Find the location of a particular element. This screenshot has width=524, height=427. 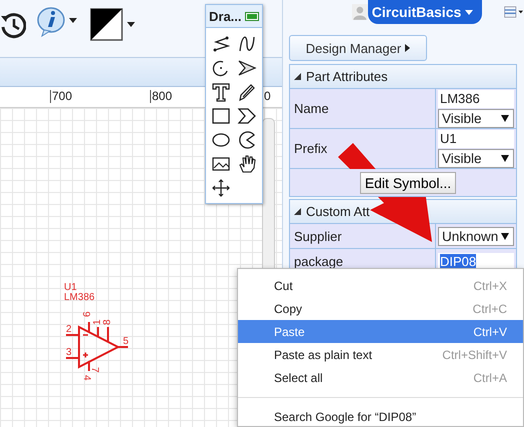

pin-number: 1 is located at coordinates (97, 322).